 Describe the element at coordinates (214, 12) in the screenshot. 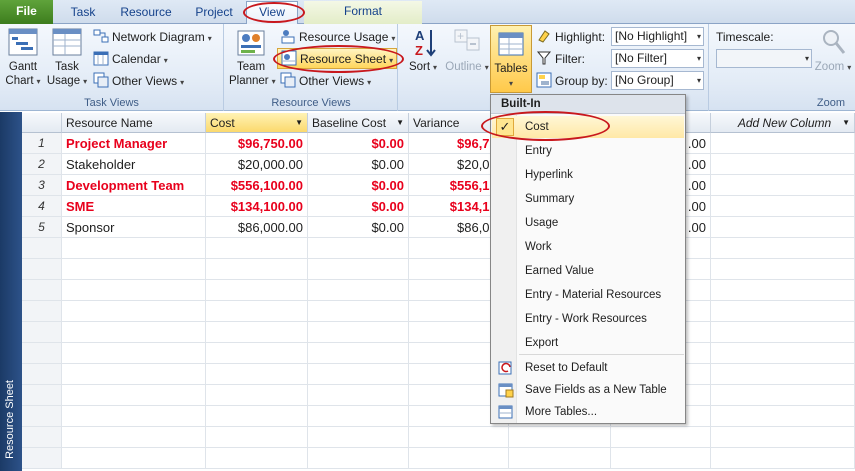

I see `tab-project: Project` at that location.